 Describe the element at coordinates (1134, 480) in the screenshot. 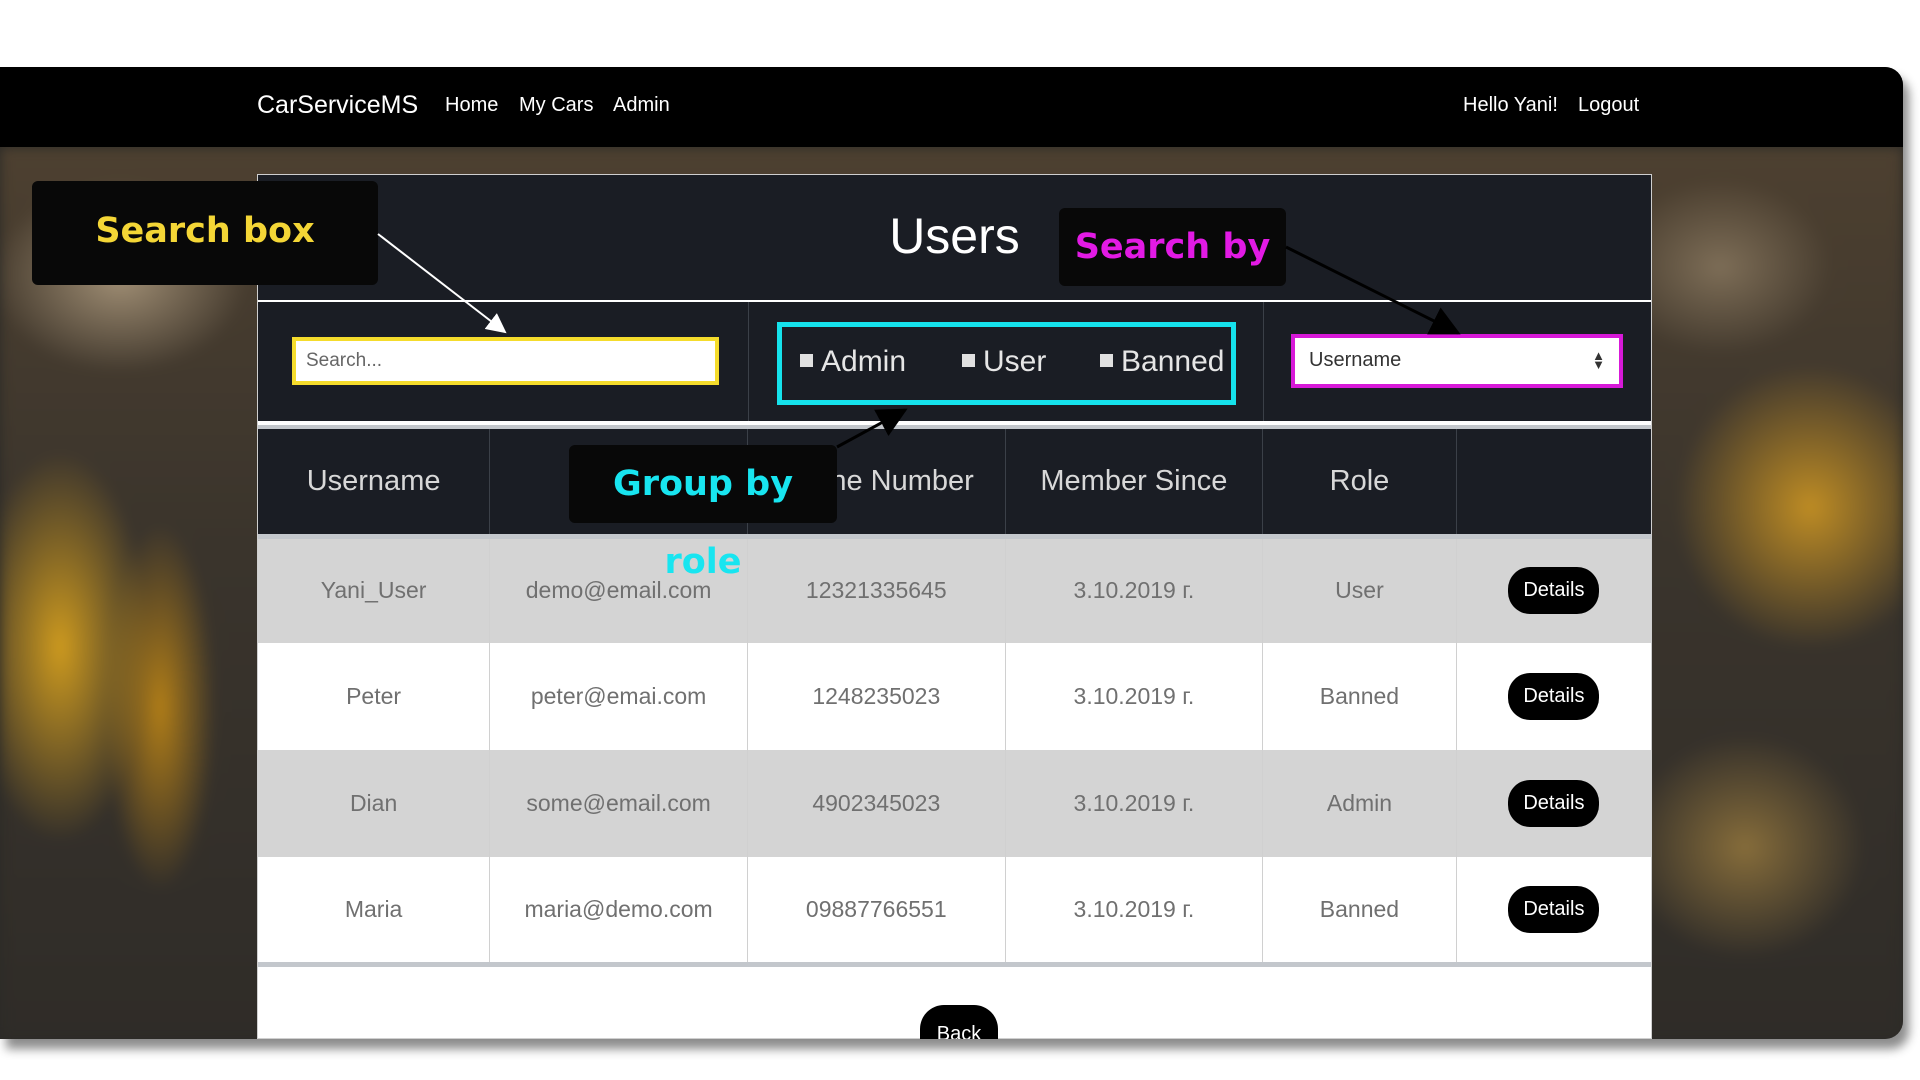

I see `column-header-member-since: Member Since` at that location.